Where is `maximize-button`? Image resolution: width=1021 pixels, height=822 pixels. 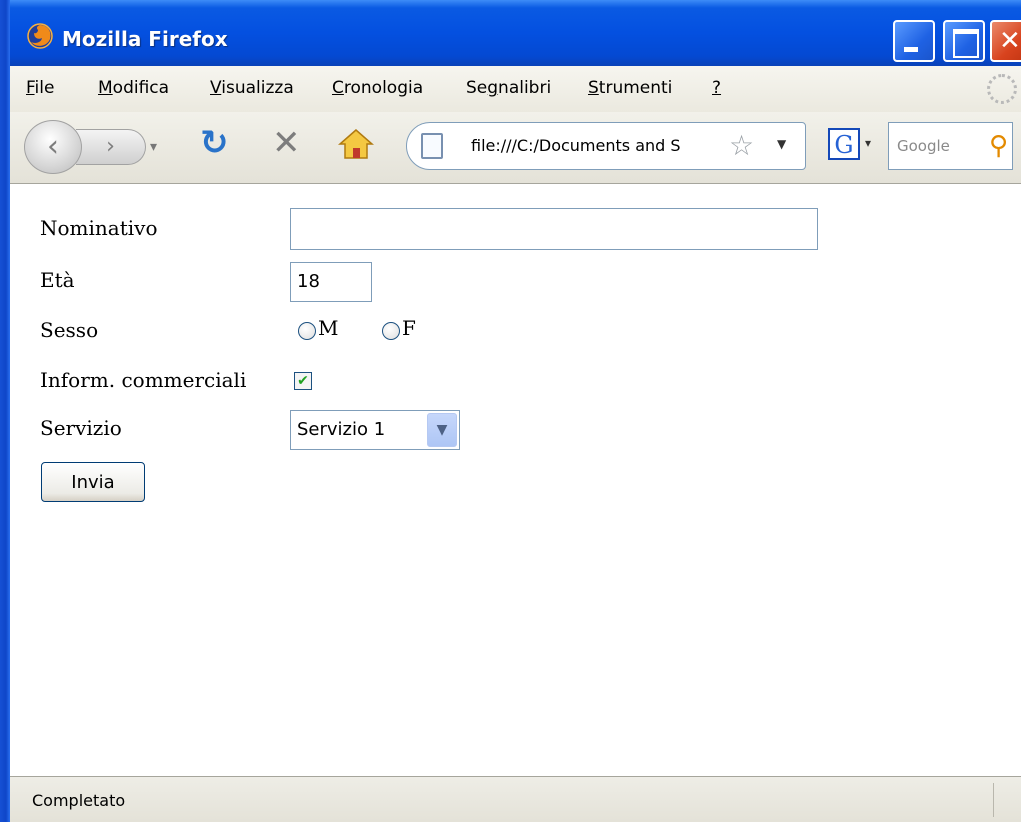 maximize-button is located at coordinates (964, 41).